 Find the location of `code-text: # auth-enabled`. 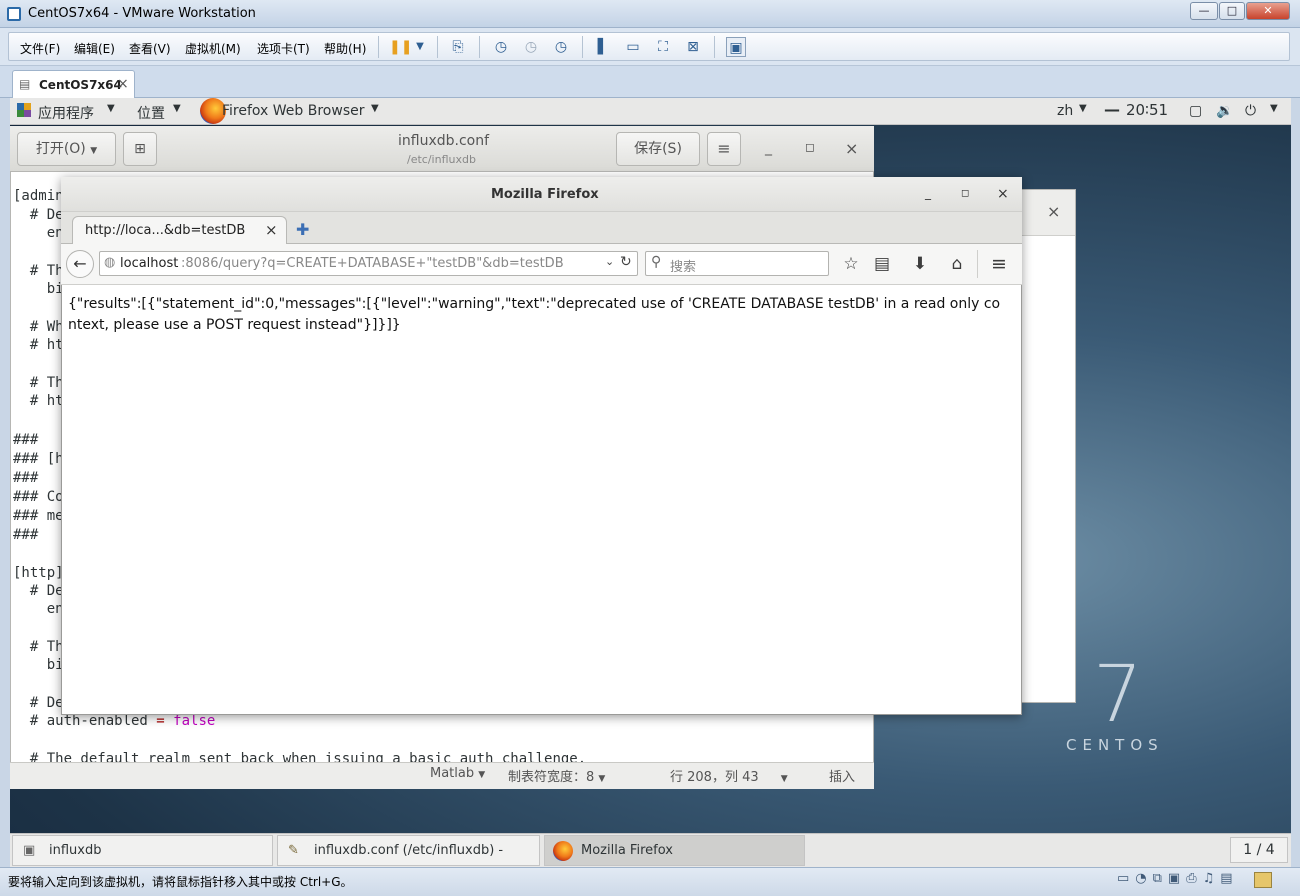

code-text: # auth-enabled is located at coordinates (85, 721).